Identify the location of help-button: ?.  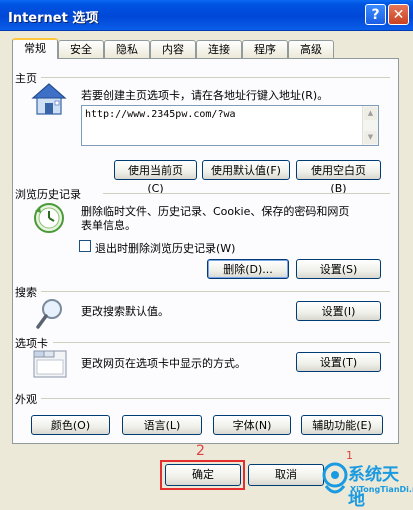
(375, 14).